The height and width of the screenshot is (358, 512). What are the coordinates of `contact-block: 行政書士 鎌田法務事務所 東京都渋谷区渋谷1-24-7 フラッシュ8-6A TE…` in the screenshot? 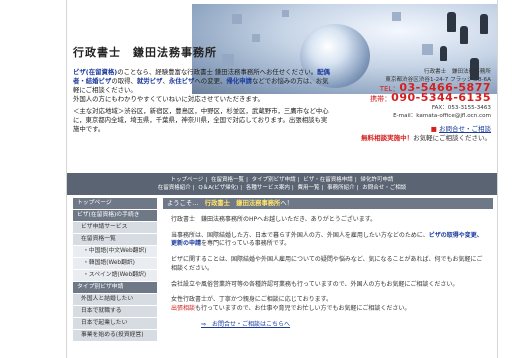 It's located at (411, 94).